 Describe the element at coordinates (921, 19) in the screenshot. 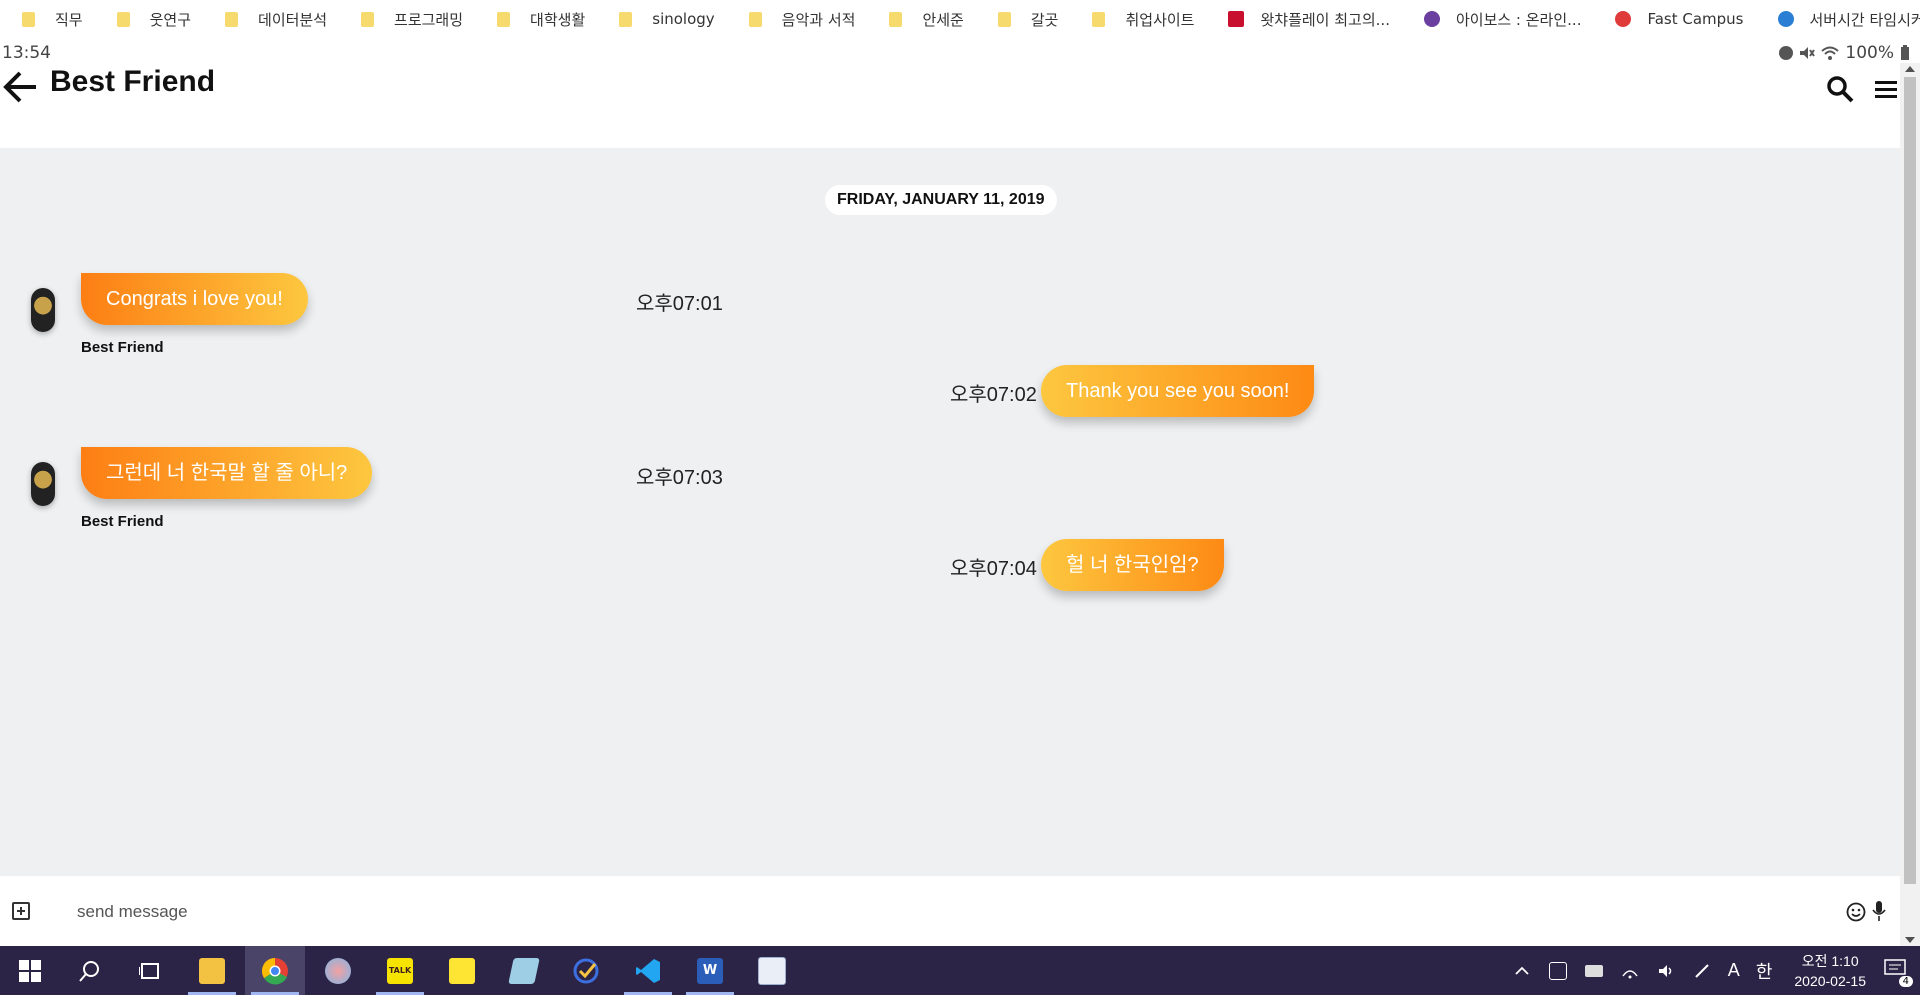

I see `bookmark-folder: 안세준` at that location.